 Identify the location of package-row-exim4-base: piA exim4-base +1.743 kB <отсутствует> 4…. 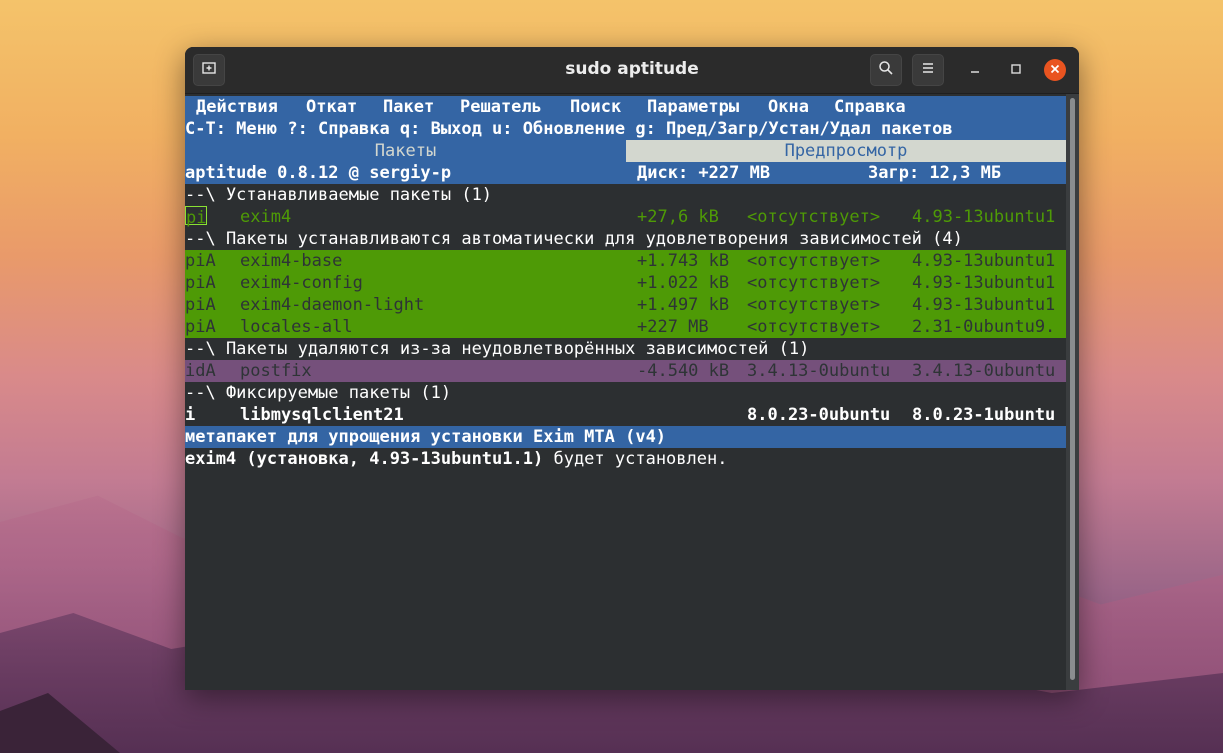
(625, 261).